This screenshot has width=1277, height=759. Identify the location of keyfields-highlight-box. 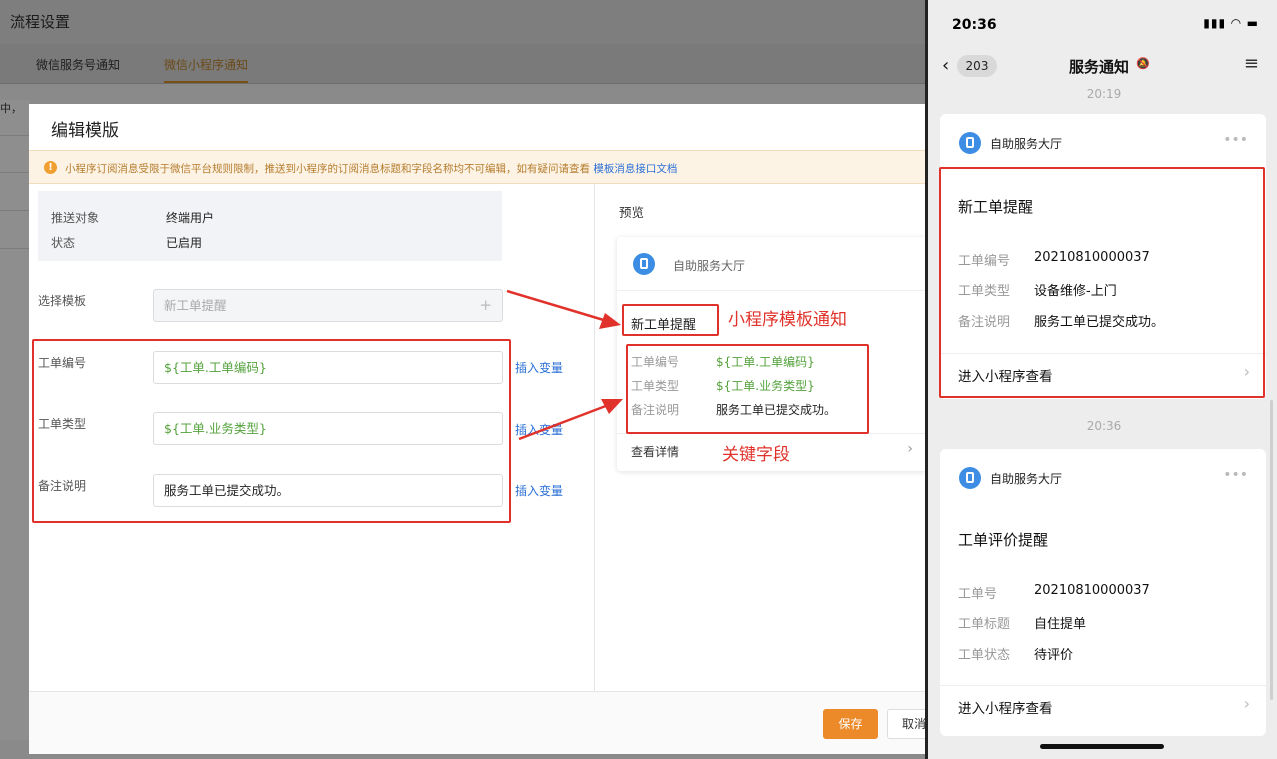
(747, 389).